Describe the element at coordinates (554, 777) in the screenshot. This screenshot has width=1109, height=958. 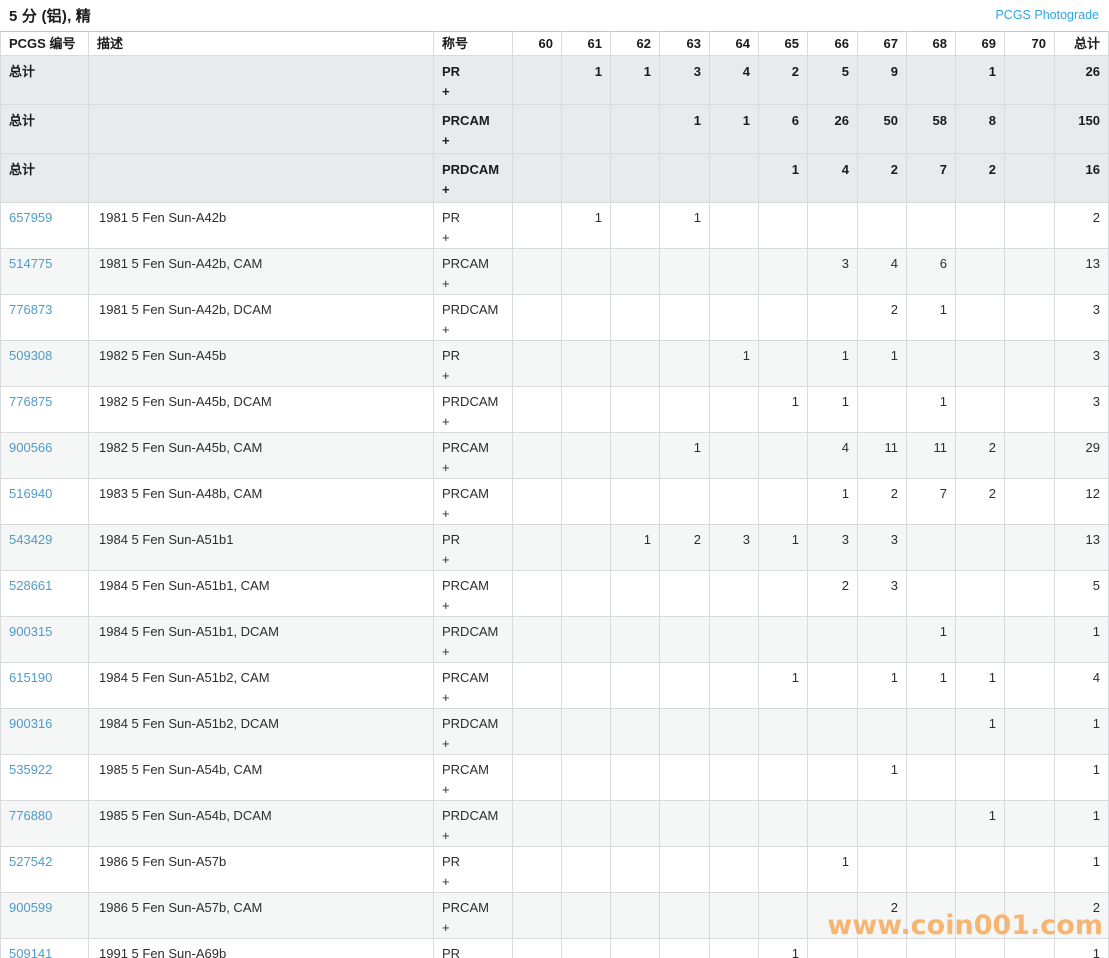
I see `coin-row-535922: 535922 1985 5 Fen Sun-A54b, CAM PRCAM +1 1` at that location.